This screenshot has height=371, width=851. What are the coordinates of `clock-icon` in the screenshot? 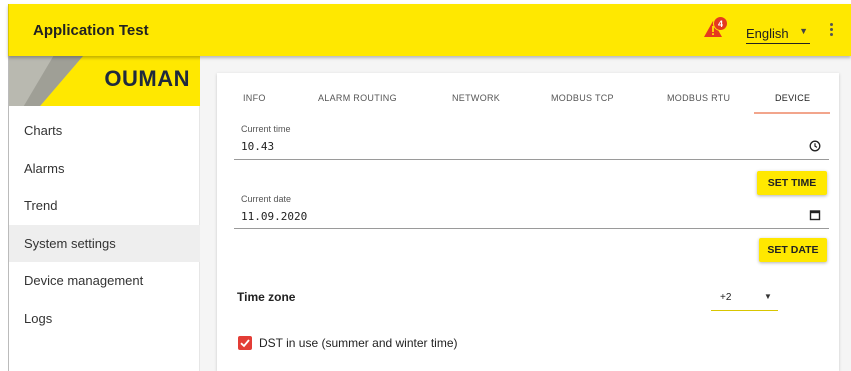 It's located at (815, 146).